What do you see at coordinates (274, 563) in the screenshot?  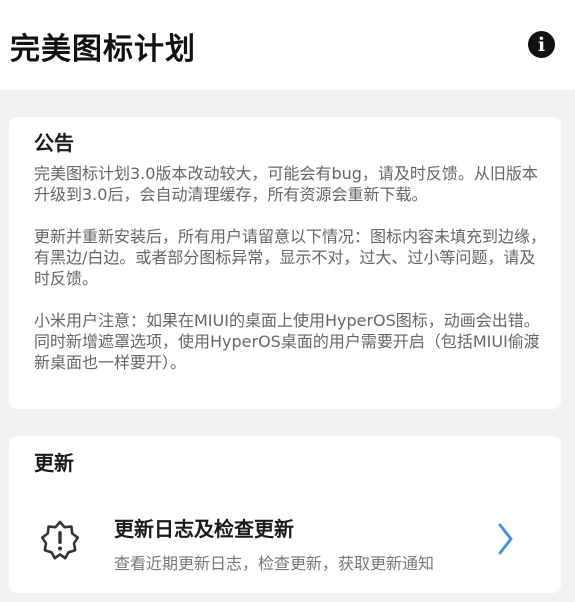 I see `changelog-subtitle: 查看近期更新日志，检查更新，获取更新通知` at bounding box center [274, 563].